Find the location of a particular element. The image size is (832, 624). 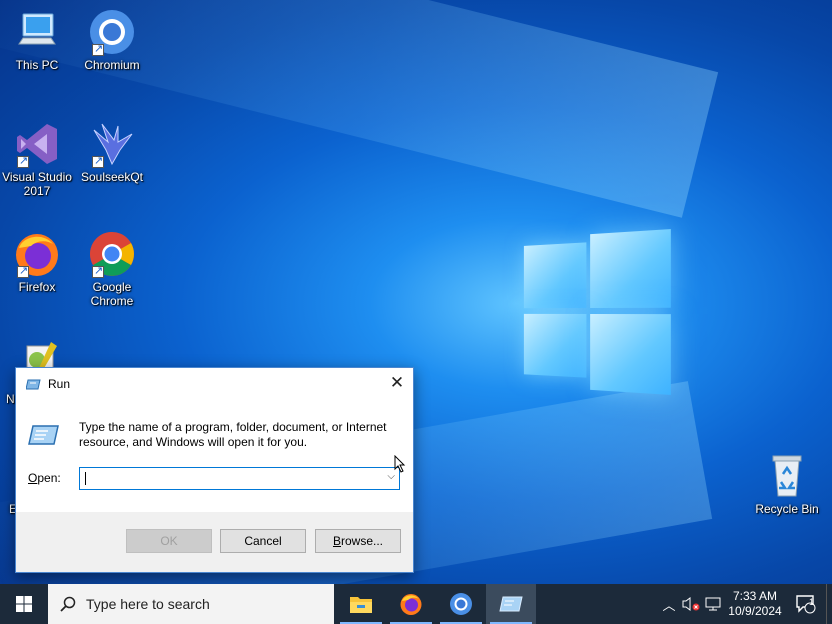

network-icon is located at coordinates (713, 604).